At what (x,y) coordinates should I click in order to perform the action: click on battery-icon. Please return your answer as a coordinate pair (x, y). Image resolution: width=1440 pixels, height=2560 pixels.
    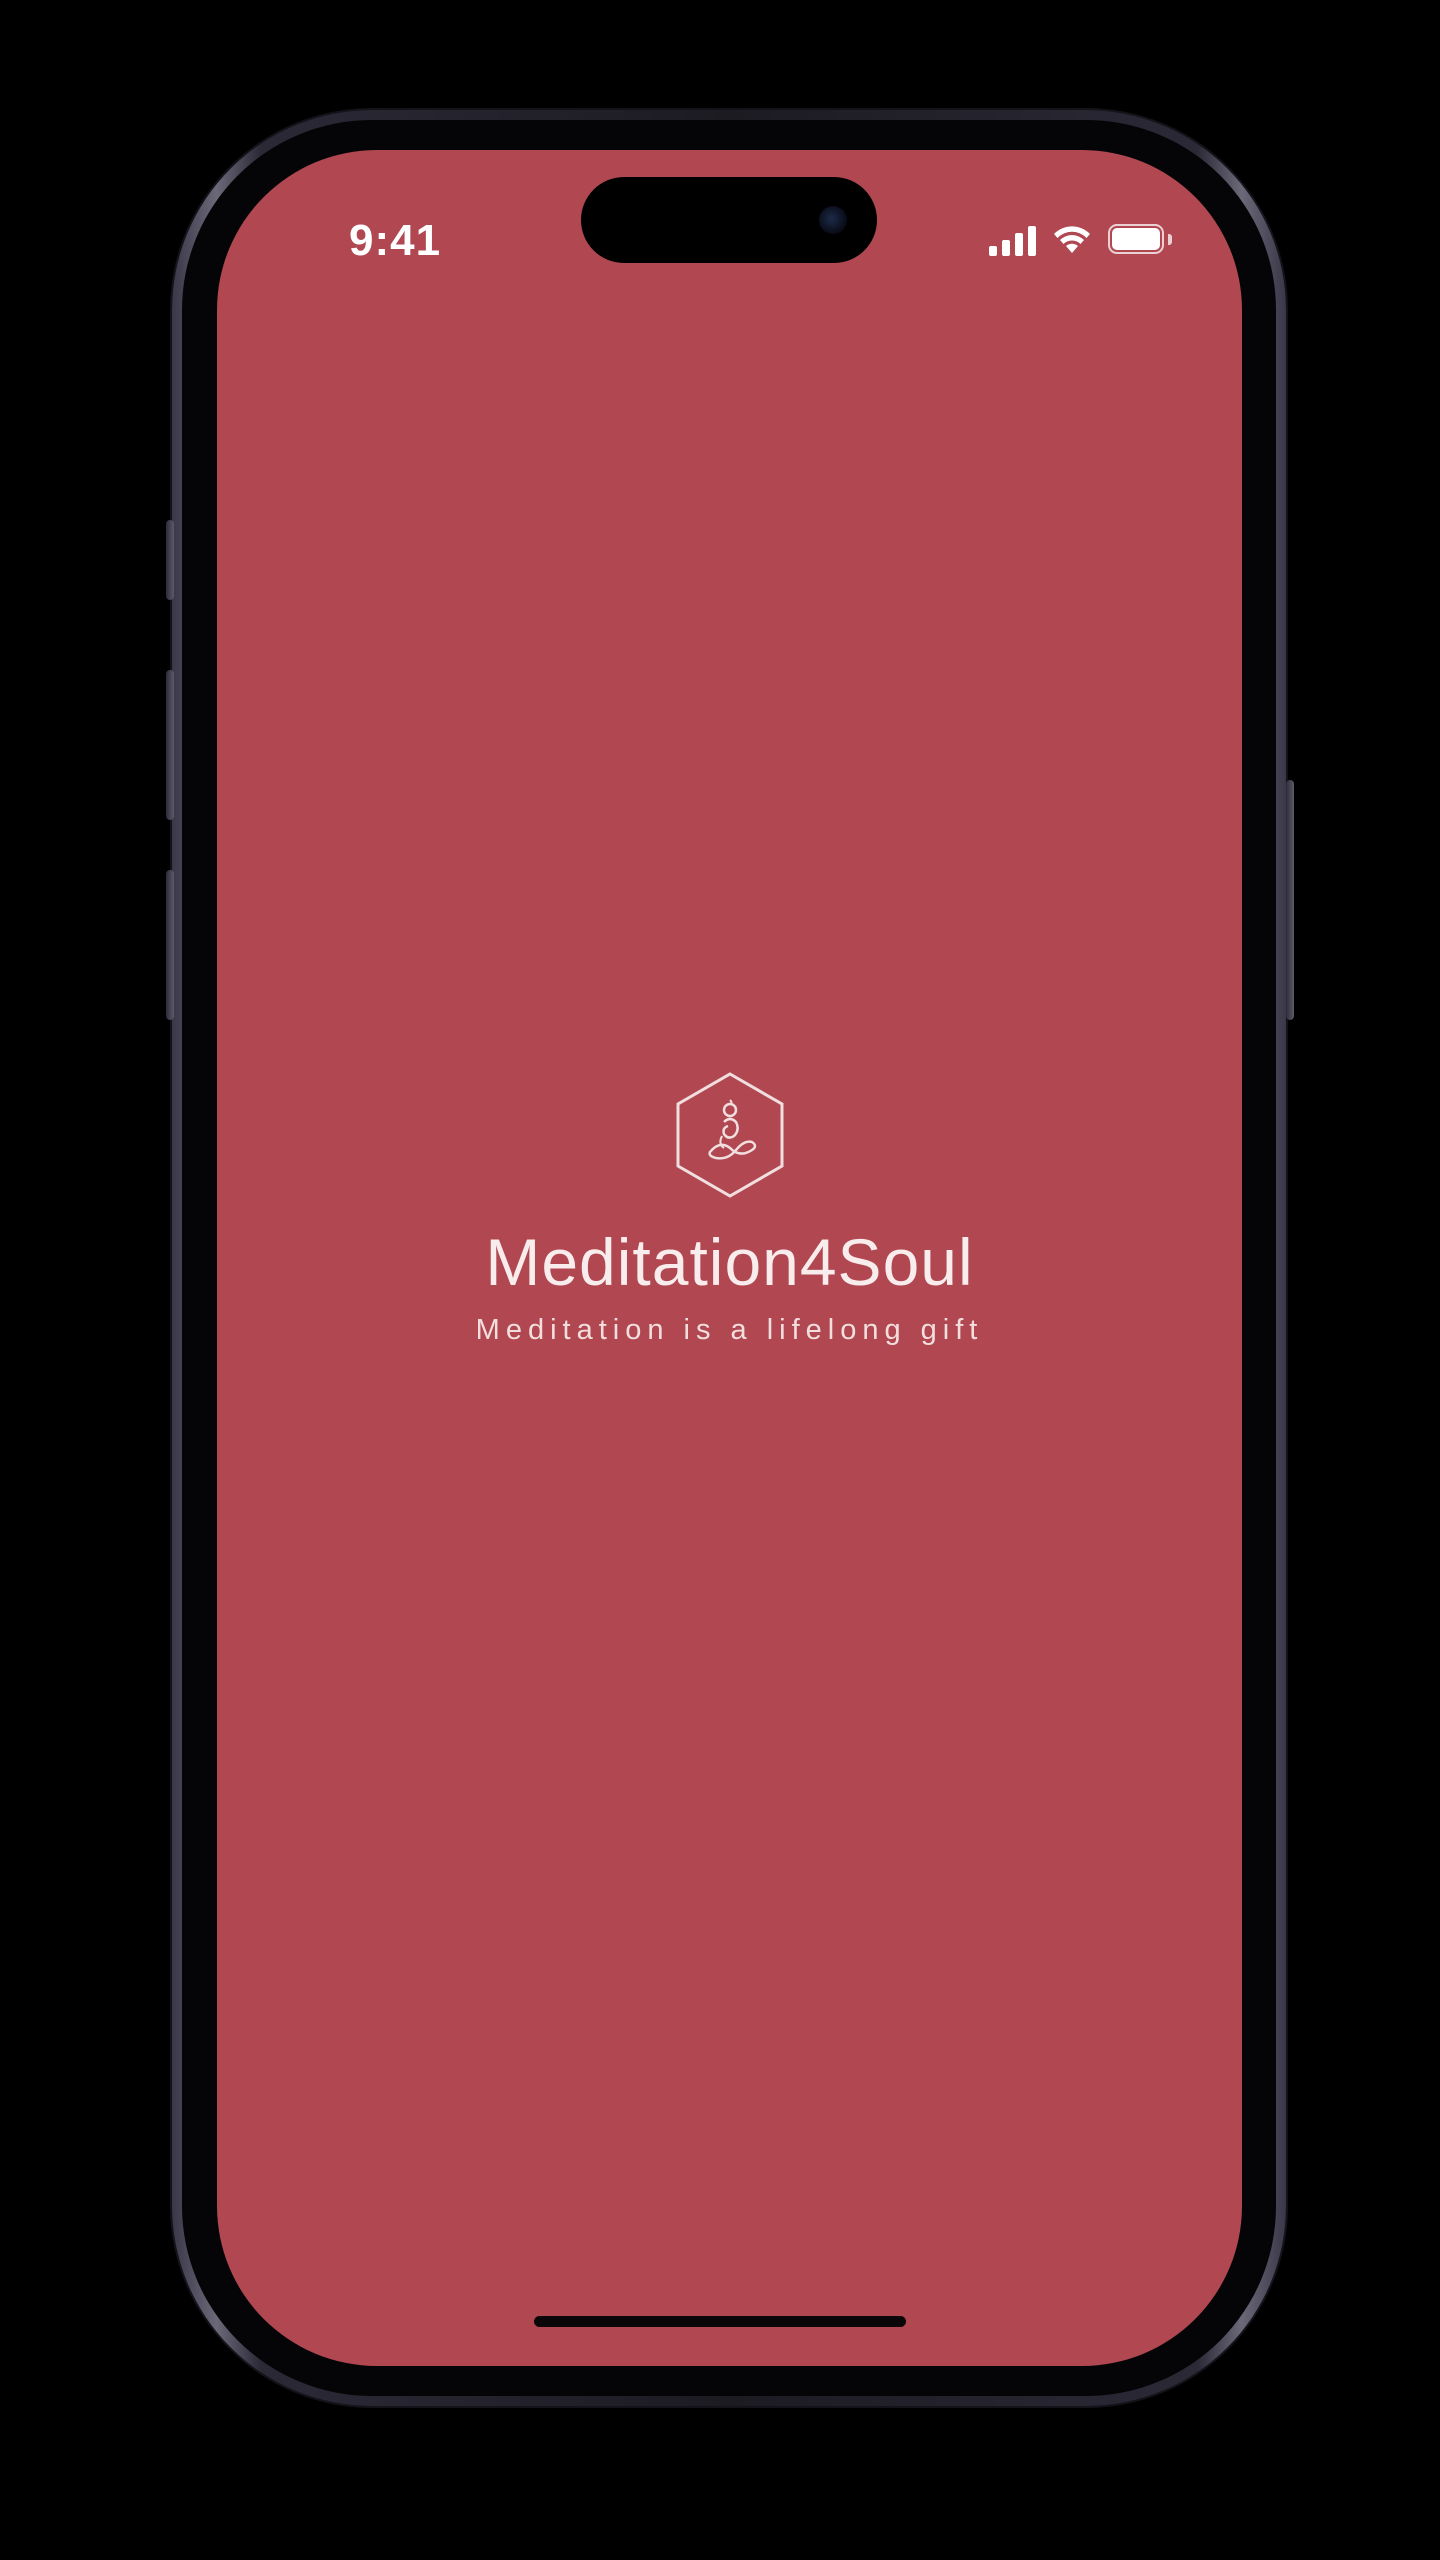
    Looking at the image, I should click on (1140, 240).